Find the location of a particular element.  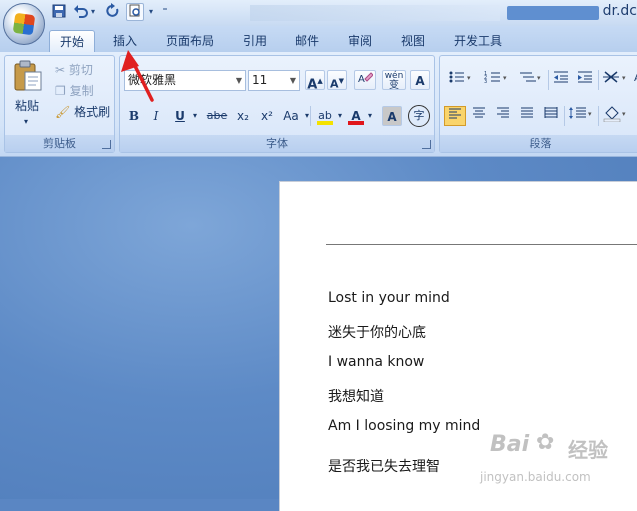

numbering-button: 1 2 3 ▾ is located at coordinates (497, 80).